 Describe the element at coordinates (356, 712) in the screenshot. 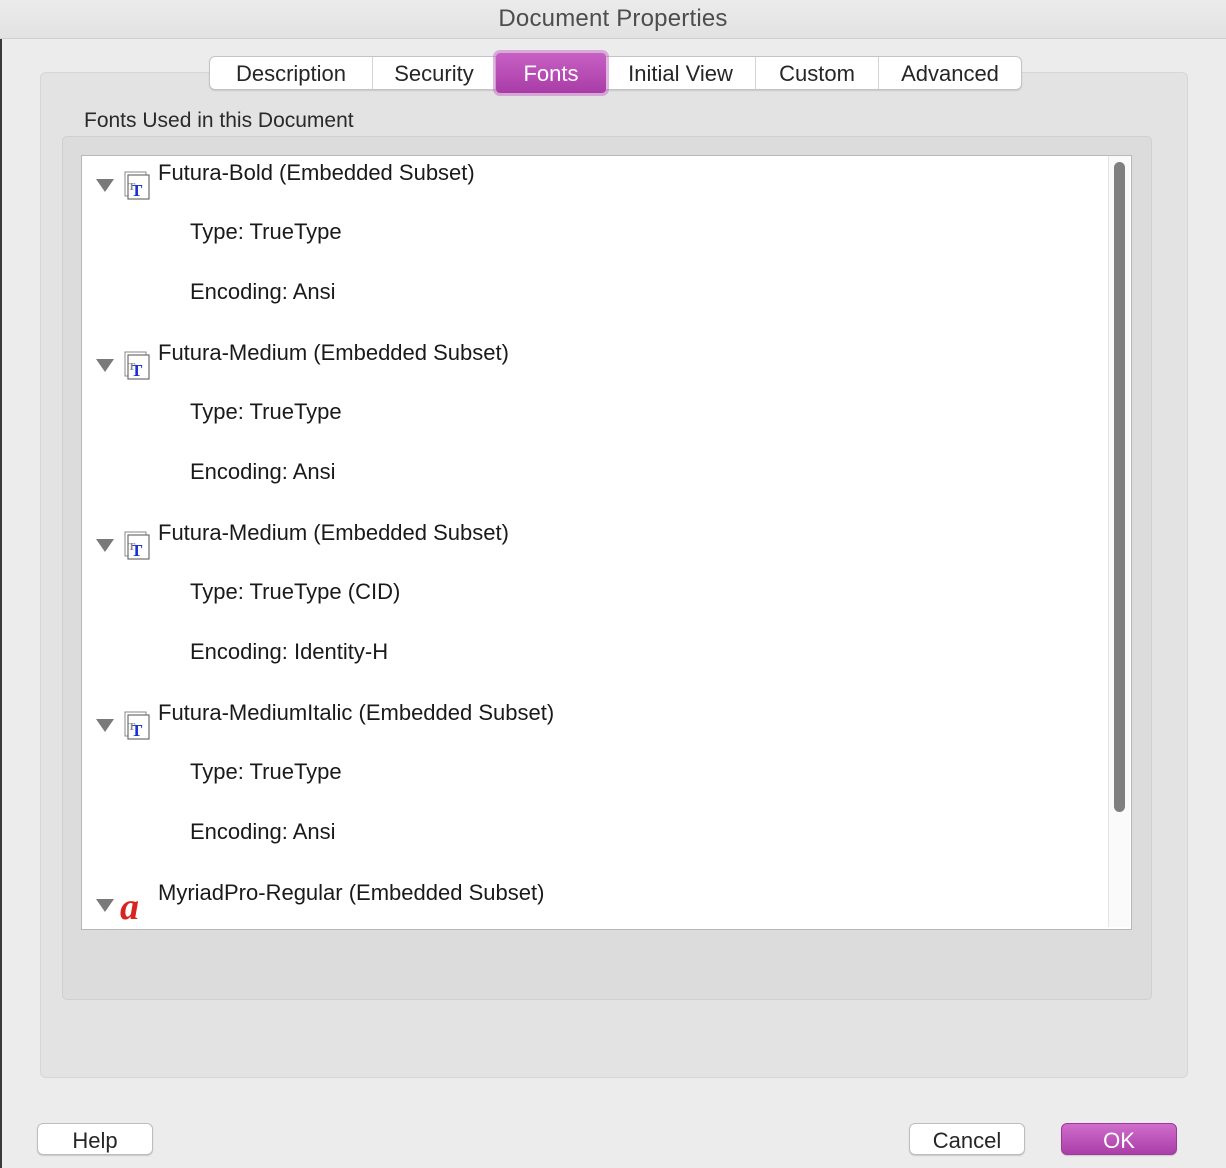

I see `font-name: Futura-MediumItalic (Embedded Subset)` at that location.